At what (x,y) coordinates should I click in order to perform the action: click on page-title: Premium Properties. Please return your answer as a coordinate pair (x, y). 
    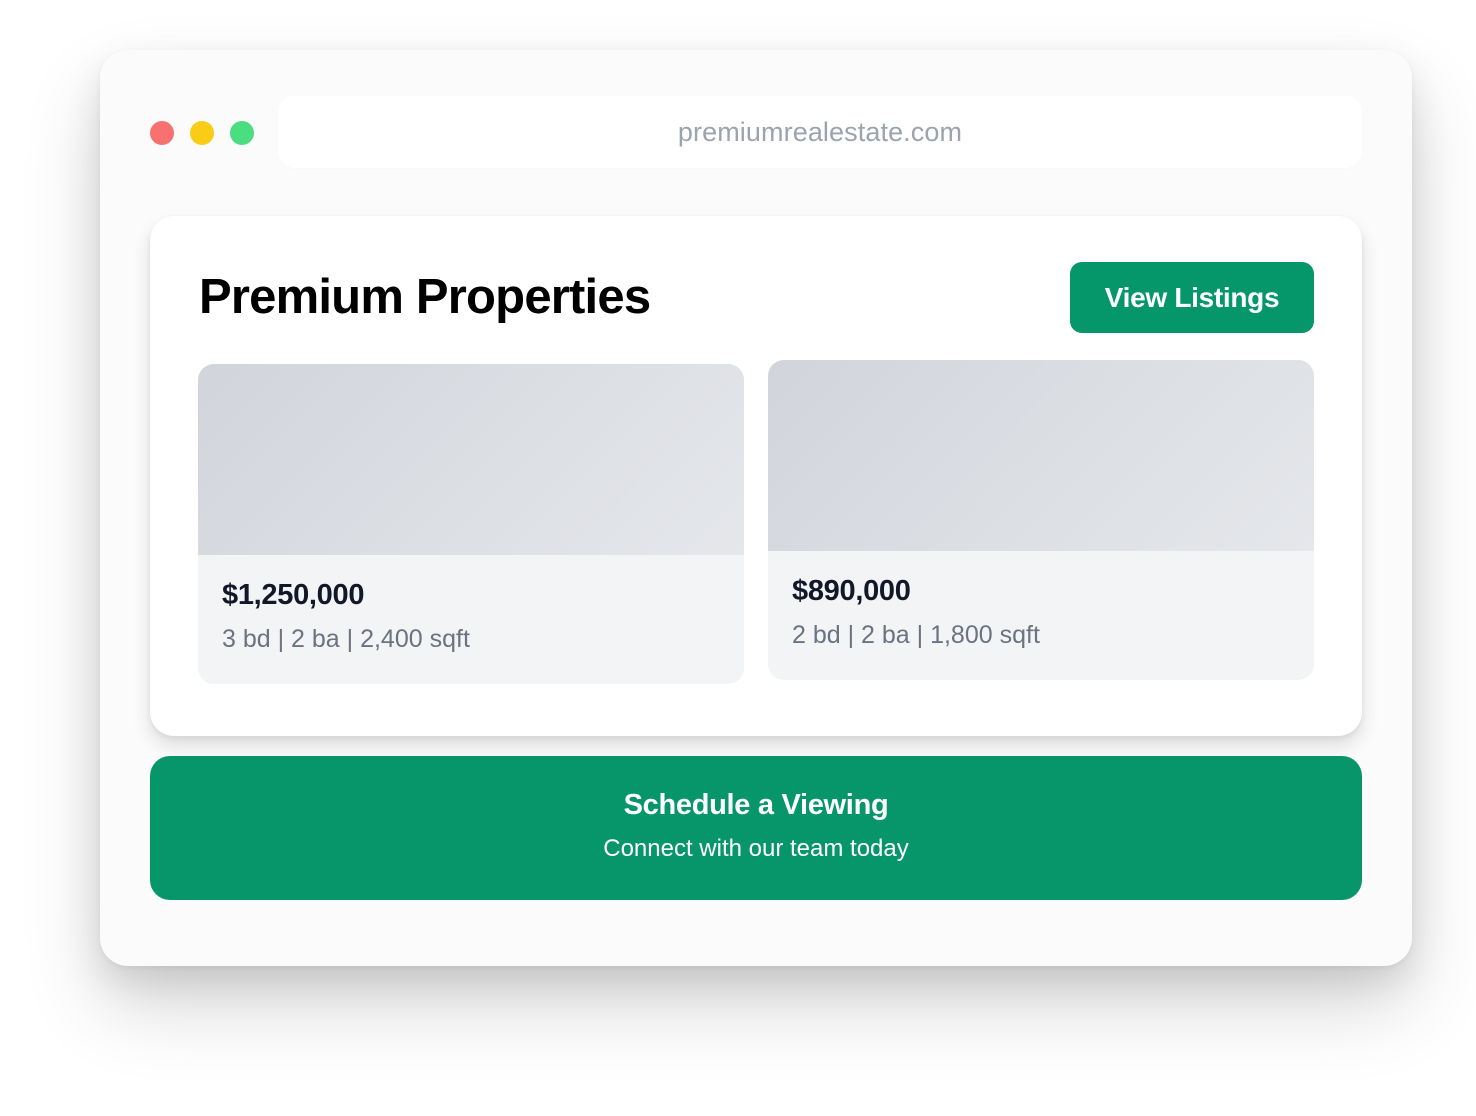
    Looking at the image, I should click on (425, 297).